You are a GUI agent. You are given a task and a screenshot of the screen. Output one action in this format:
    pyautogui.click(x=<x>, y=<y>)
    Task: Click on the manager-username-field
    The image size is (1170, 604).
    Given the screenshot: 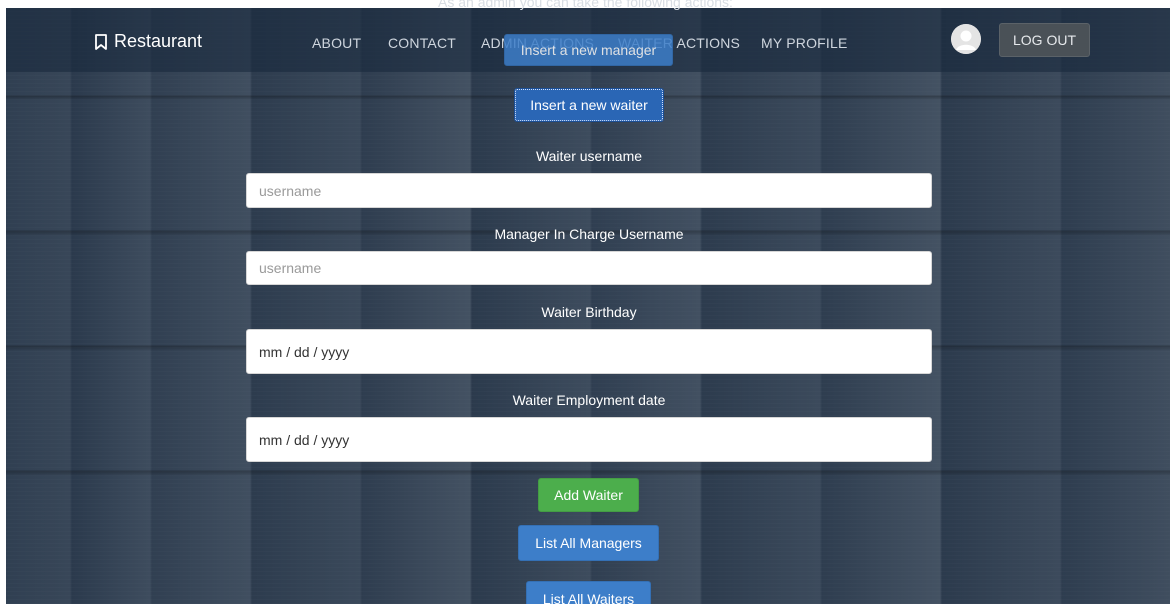 What is the action you would take?
    pyautogui.click(x=589, y=268)
    